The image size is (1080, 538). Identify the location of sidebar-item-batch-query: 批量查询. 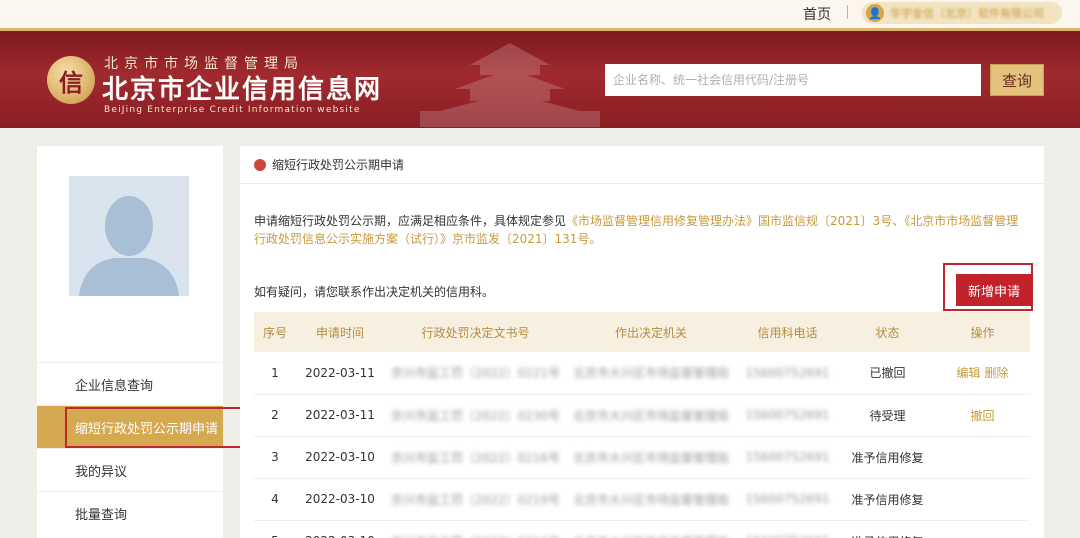
(130, 512).